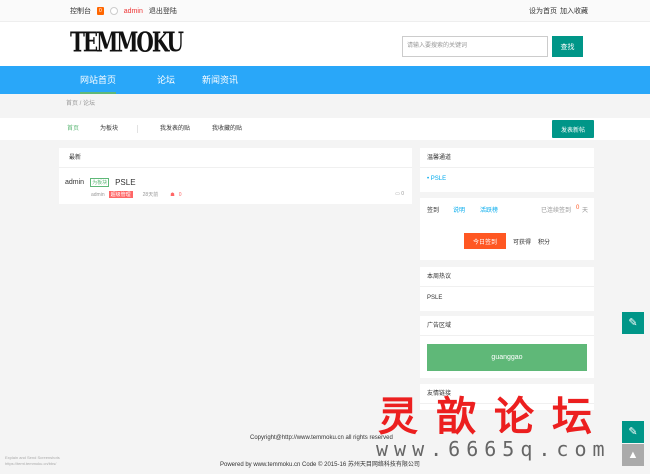 The height and width of the screenshot is (474, 650). I want to click on top-bar-right: 设为首页 加入收藏, so click(558, 11).